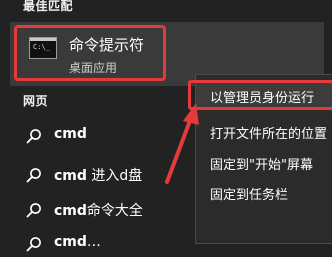  I want to click on web-result-item: cmd, so click(107, 136).